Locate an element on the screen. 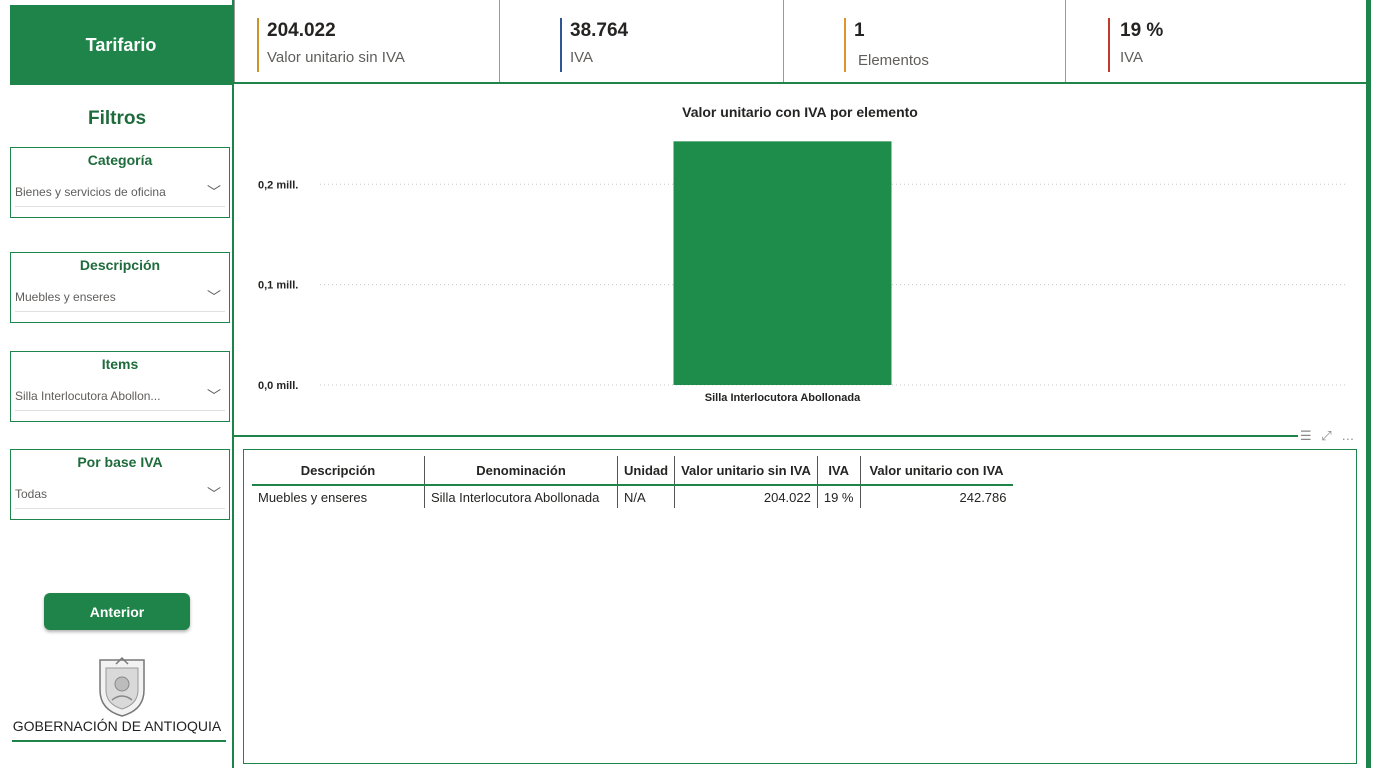 The width and height of the screenshot is (1380, 768). coat-of-arms-logo is located at coordinates (122, 686).